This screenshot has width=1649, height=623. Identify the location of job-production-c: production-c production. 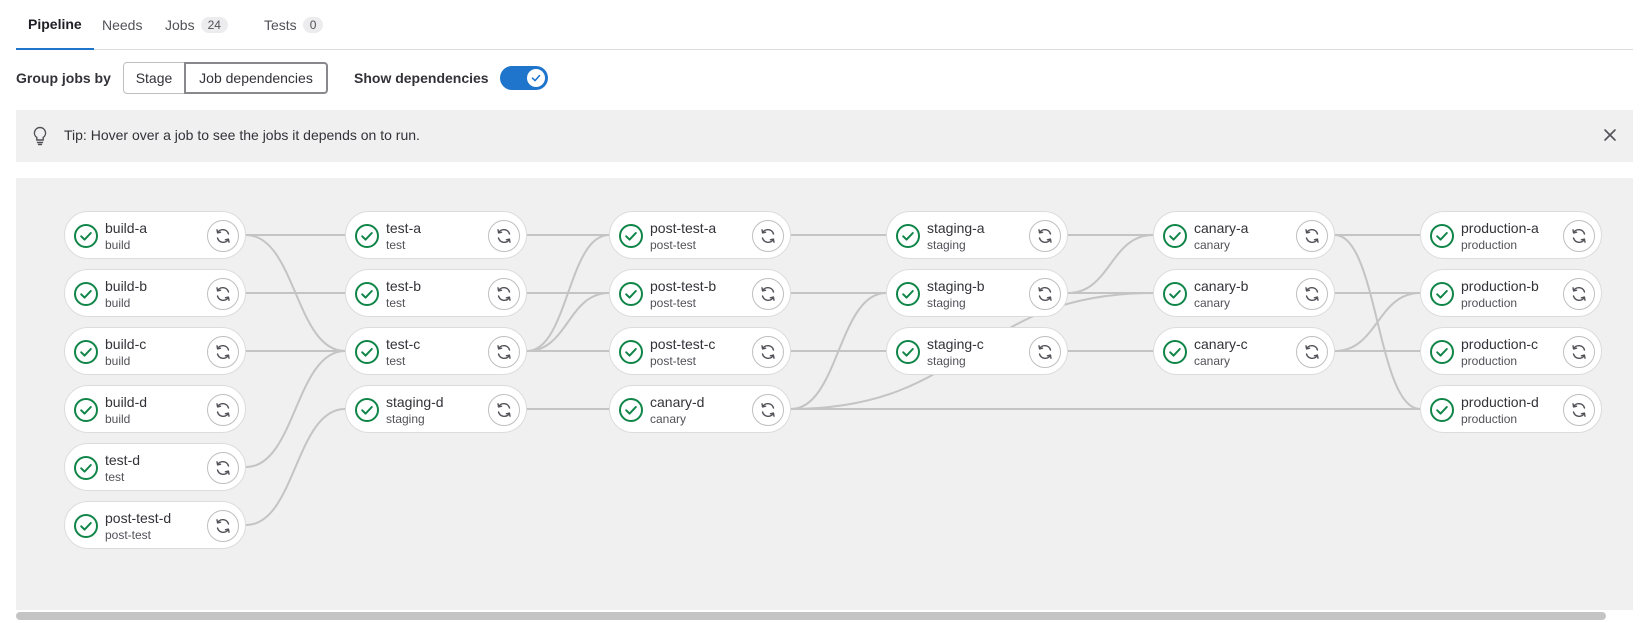
(1511, 351).